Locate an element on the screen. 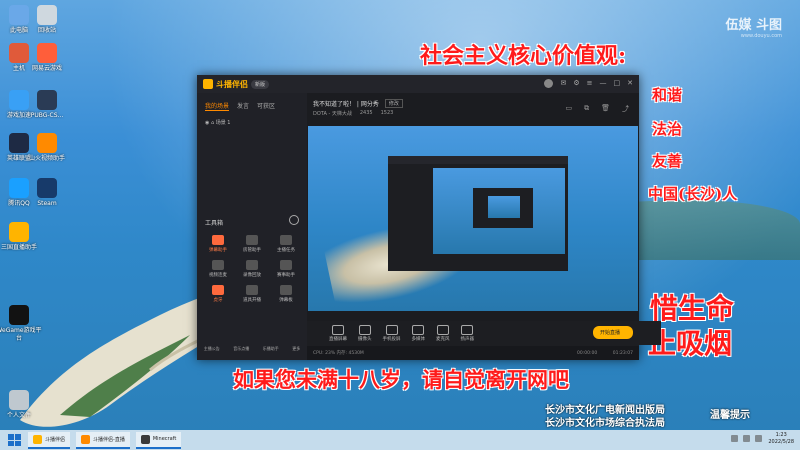 The width and height of the screenshot is (800, 450). tool-button: 主播任务 is located at coordinates (286, 244).